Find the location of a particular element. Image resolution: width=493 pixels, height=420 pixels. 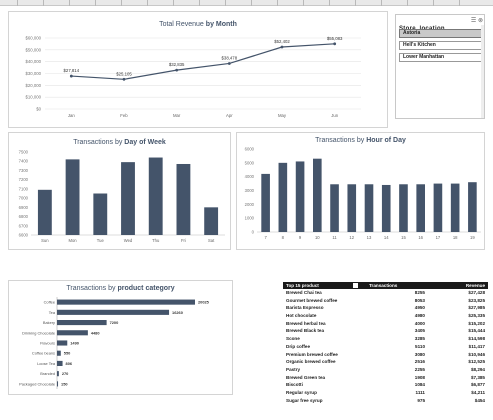

x-tick-label: 10 is located at coordinates (317, 237).